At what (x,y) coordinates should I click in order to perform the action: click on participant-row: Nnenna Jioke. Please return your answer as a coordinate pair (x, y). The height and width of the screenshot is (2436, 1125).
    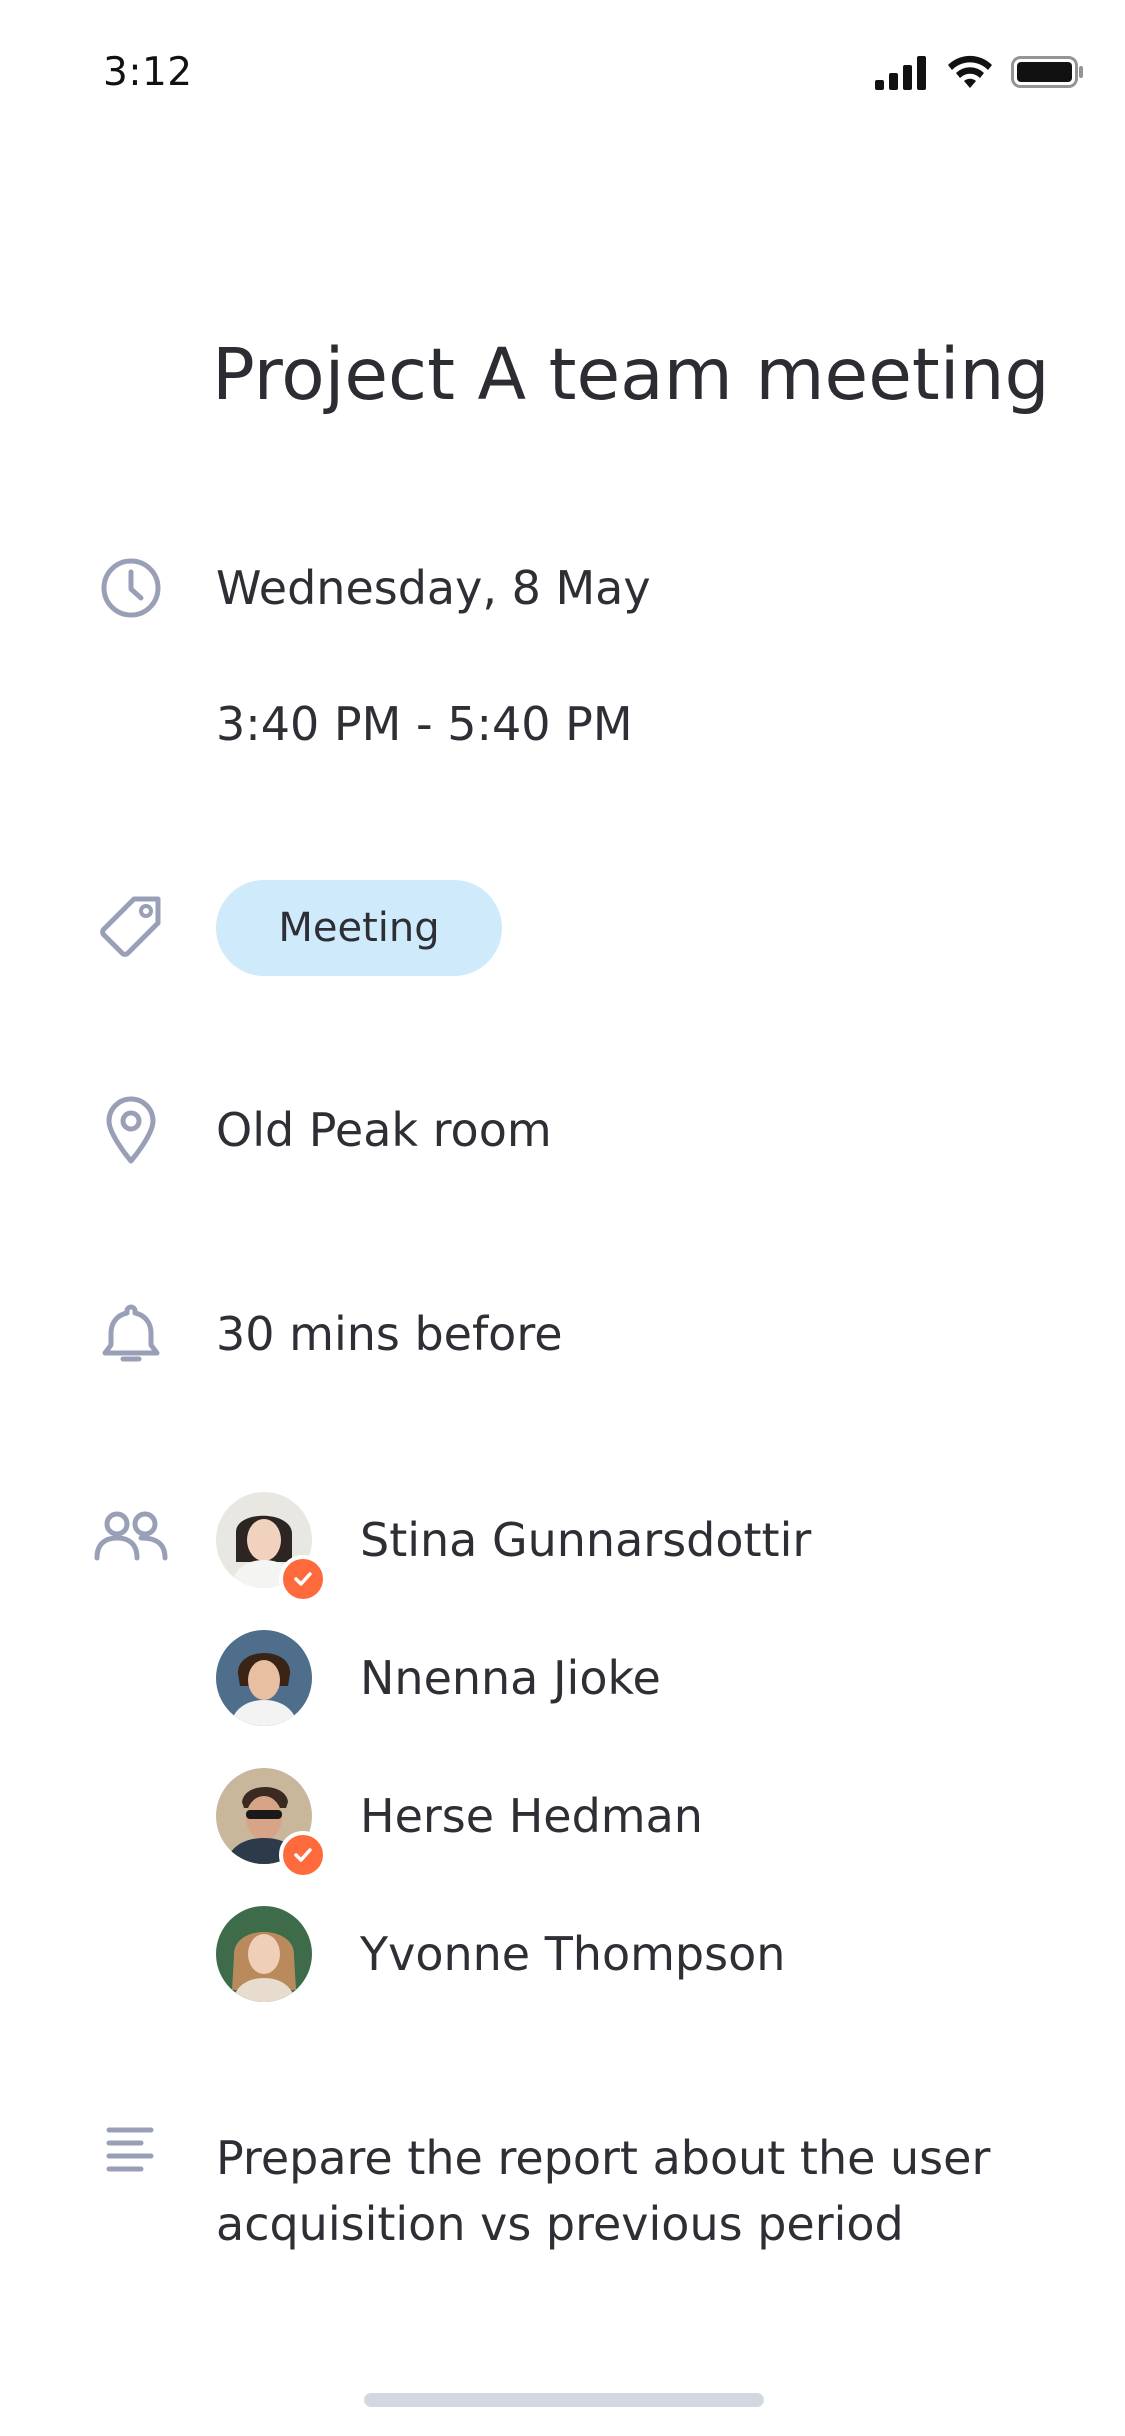
    Looking at the image, I should click on (616, 1678).